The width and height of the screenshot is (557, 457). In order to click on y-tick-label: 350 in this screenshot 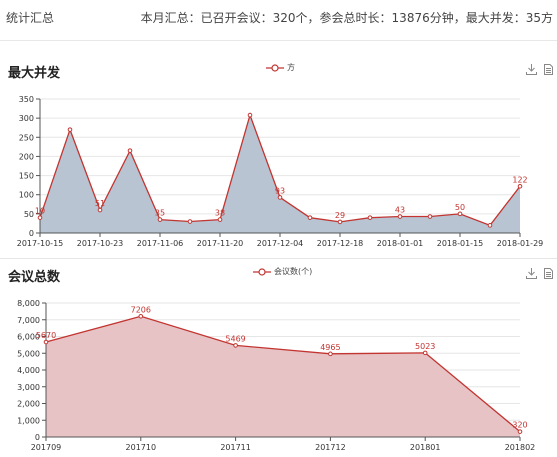, I will do `click(26, 99)`.